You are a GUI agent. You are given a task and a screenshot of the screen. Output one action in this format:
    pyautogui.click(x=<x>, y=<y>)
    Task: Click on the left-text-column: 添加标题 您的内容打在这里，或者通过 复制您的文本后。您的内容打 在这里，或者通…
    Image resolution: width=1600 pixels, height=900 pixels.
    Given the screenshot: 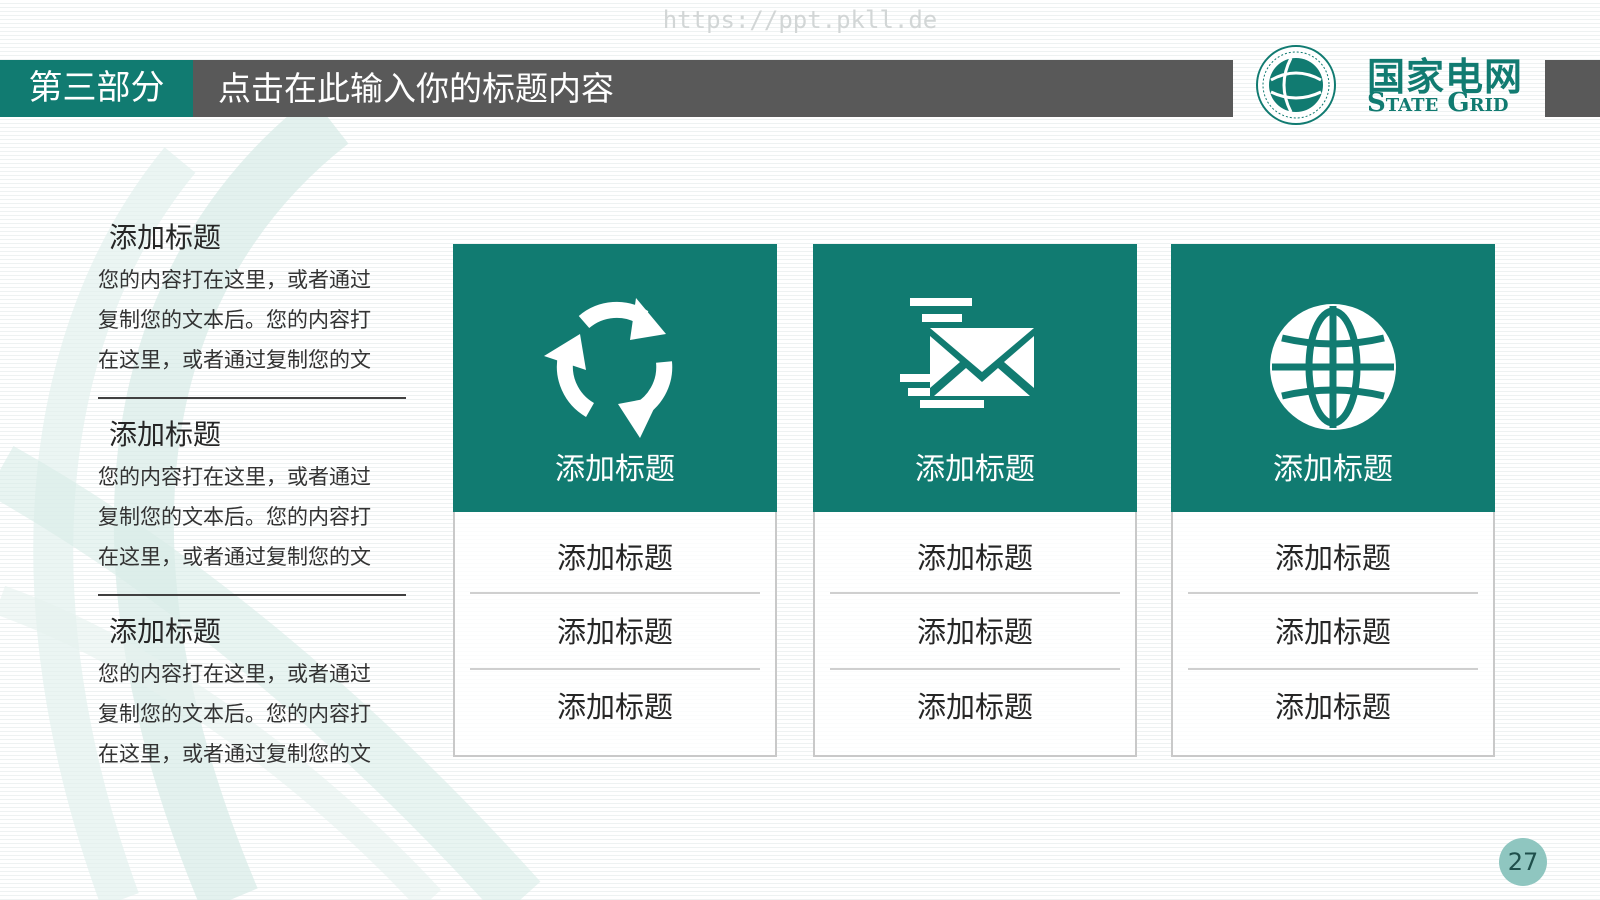 What is the action you would take?
    pyautogui.click(x=252, y=513)
    